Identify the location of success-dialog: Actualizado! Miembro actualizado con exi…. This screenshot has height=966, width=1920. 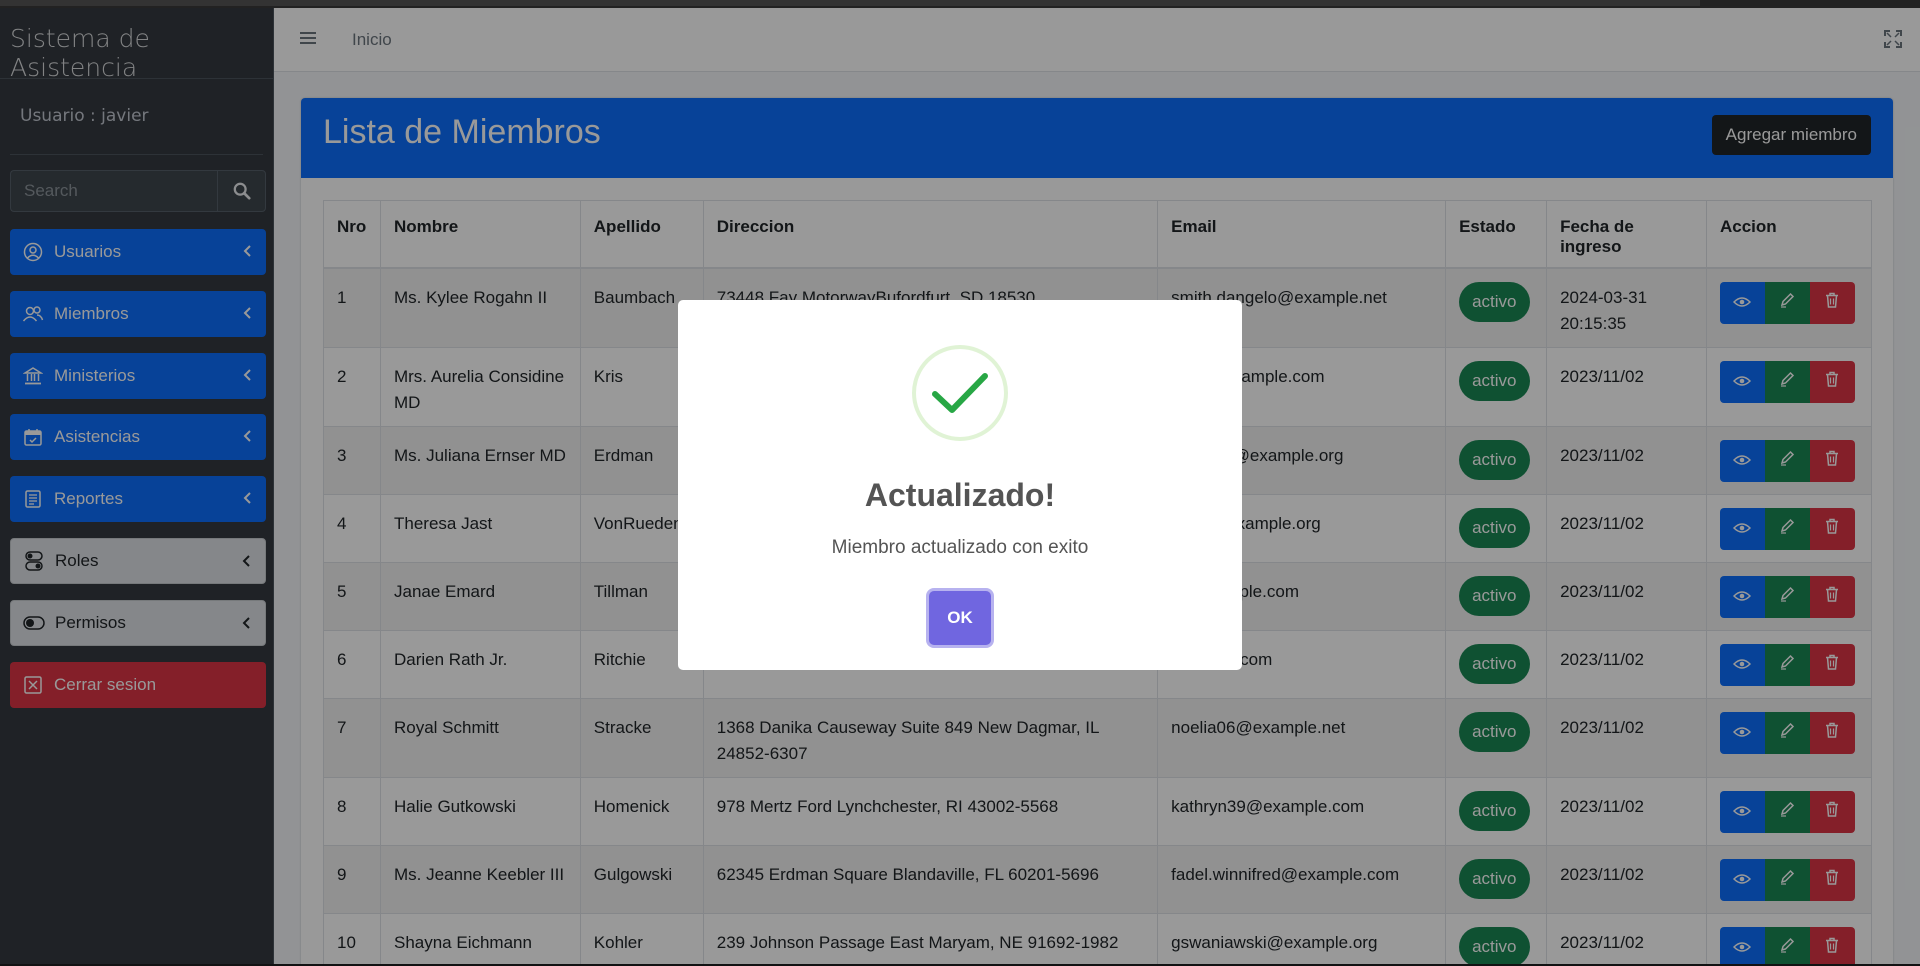
(960, 485).